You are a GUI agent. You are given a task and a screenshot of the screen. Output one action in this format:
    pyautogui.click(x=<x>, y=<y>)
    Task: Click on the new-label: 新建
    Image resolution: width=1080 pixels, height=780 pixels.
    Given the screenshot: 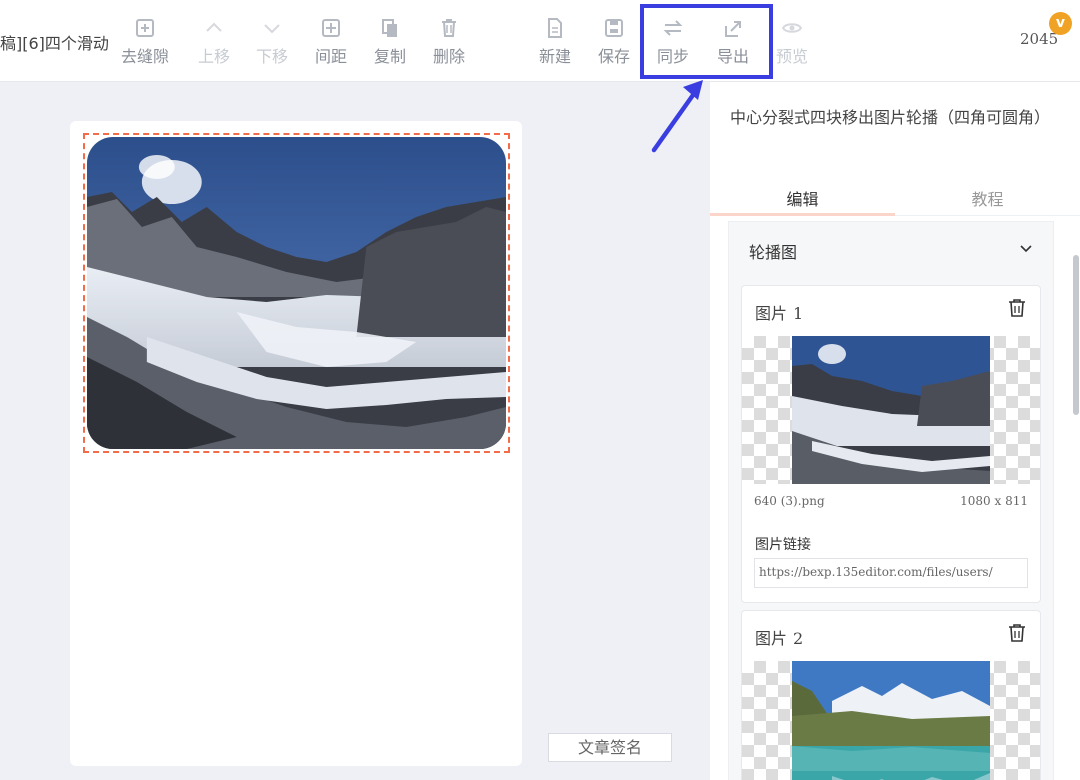 What is the action you would take?
    pyautogui.click(x=554, y=56)
    